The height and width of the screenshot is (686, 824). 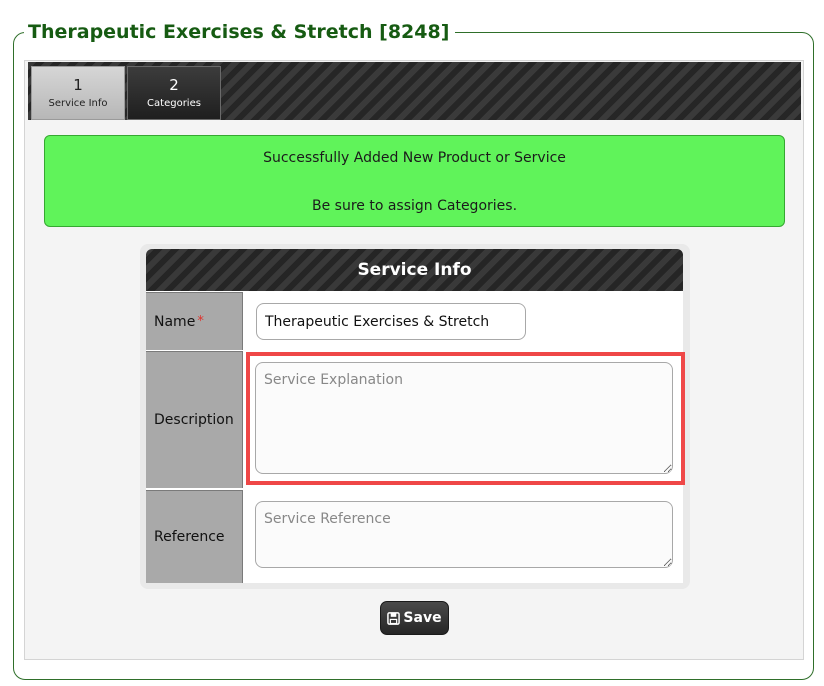 What do you see at coordinates (414, 206) in the screenshot?
I see `assign-categories-hint: Be sure to assign Categories.` at bounding box center [414, 206].